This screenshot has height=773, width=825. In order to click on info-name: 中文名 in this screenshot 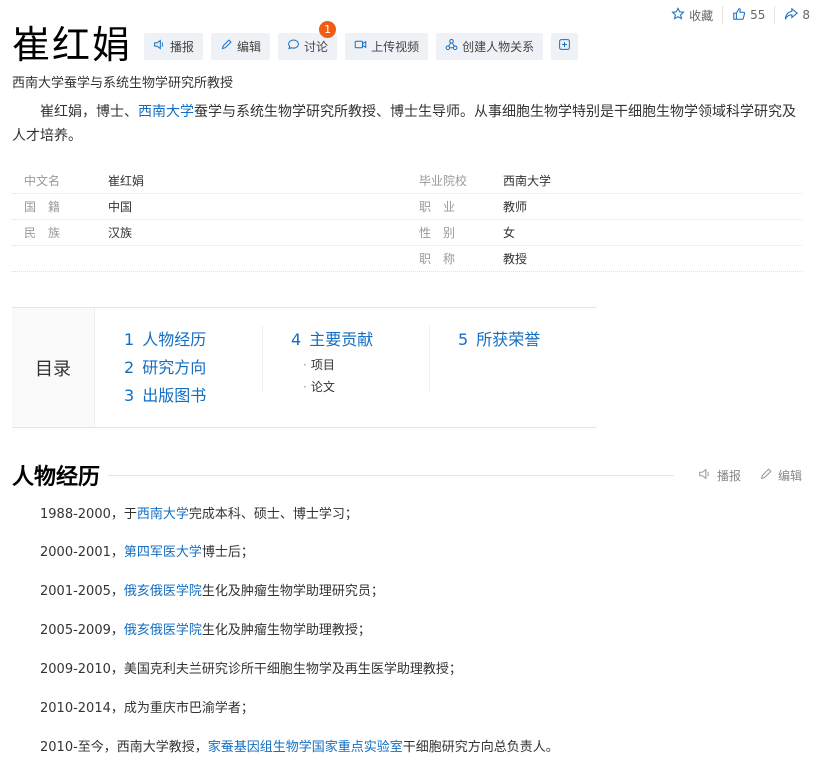, I will do `click(42, 181)`.